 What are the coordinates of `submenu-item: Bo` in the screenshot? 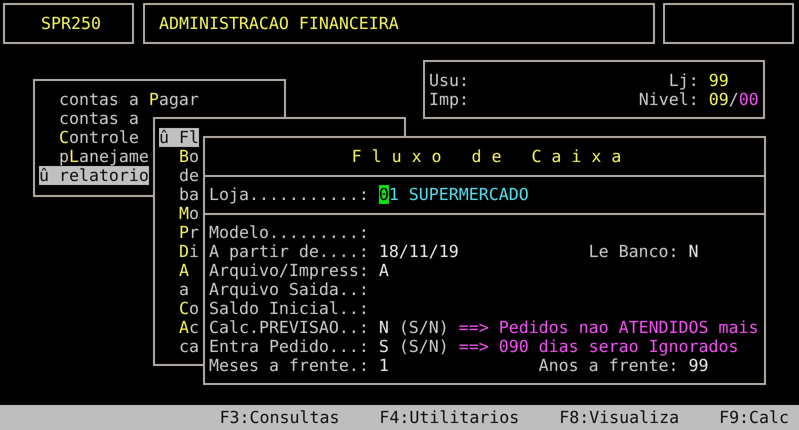 It's located at (188, 156).